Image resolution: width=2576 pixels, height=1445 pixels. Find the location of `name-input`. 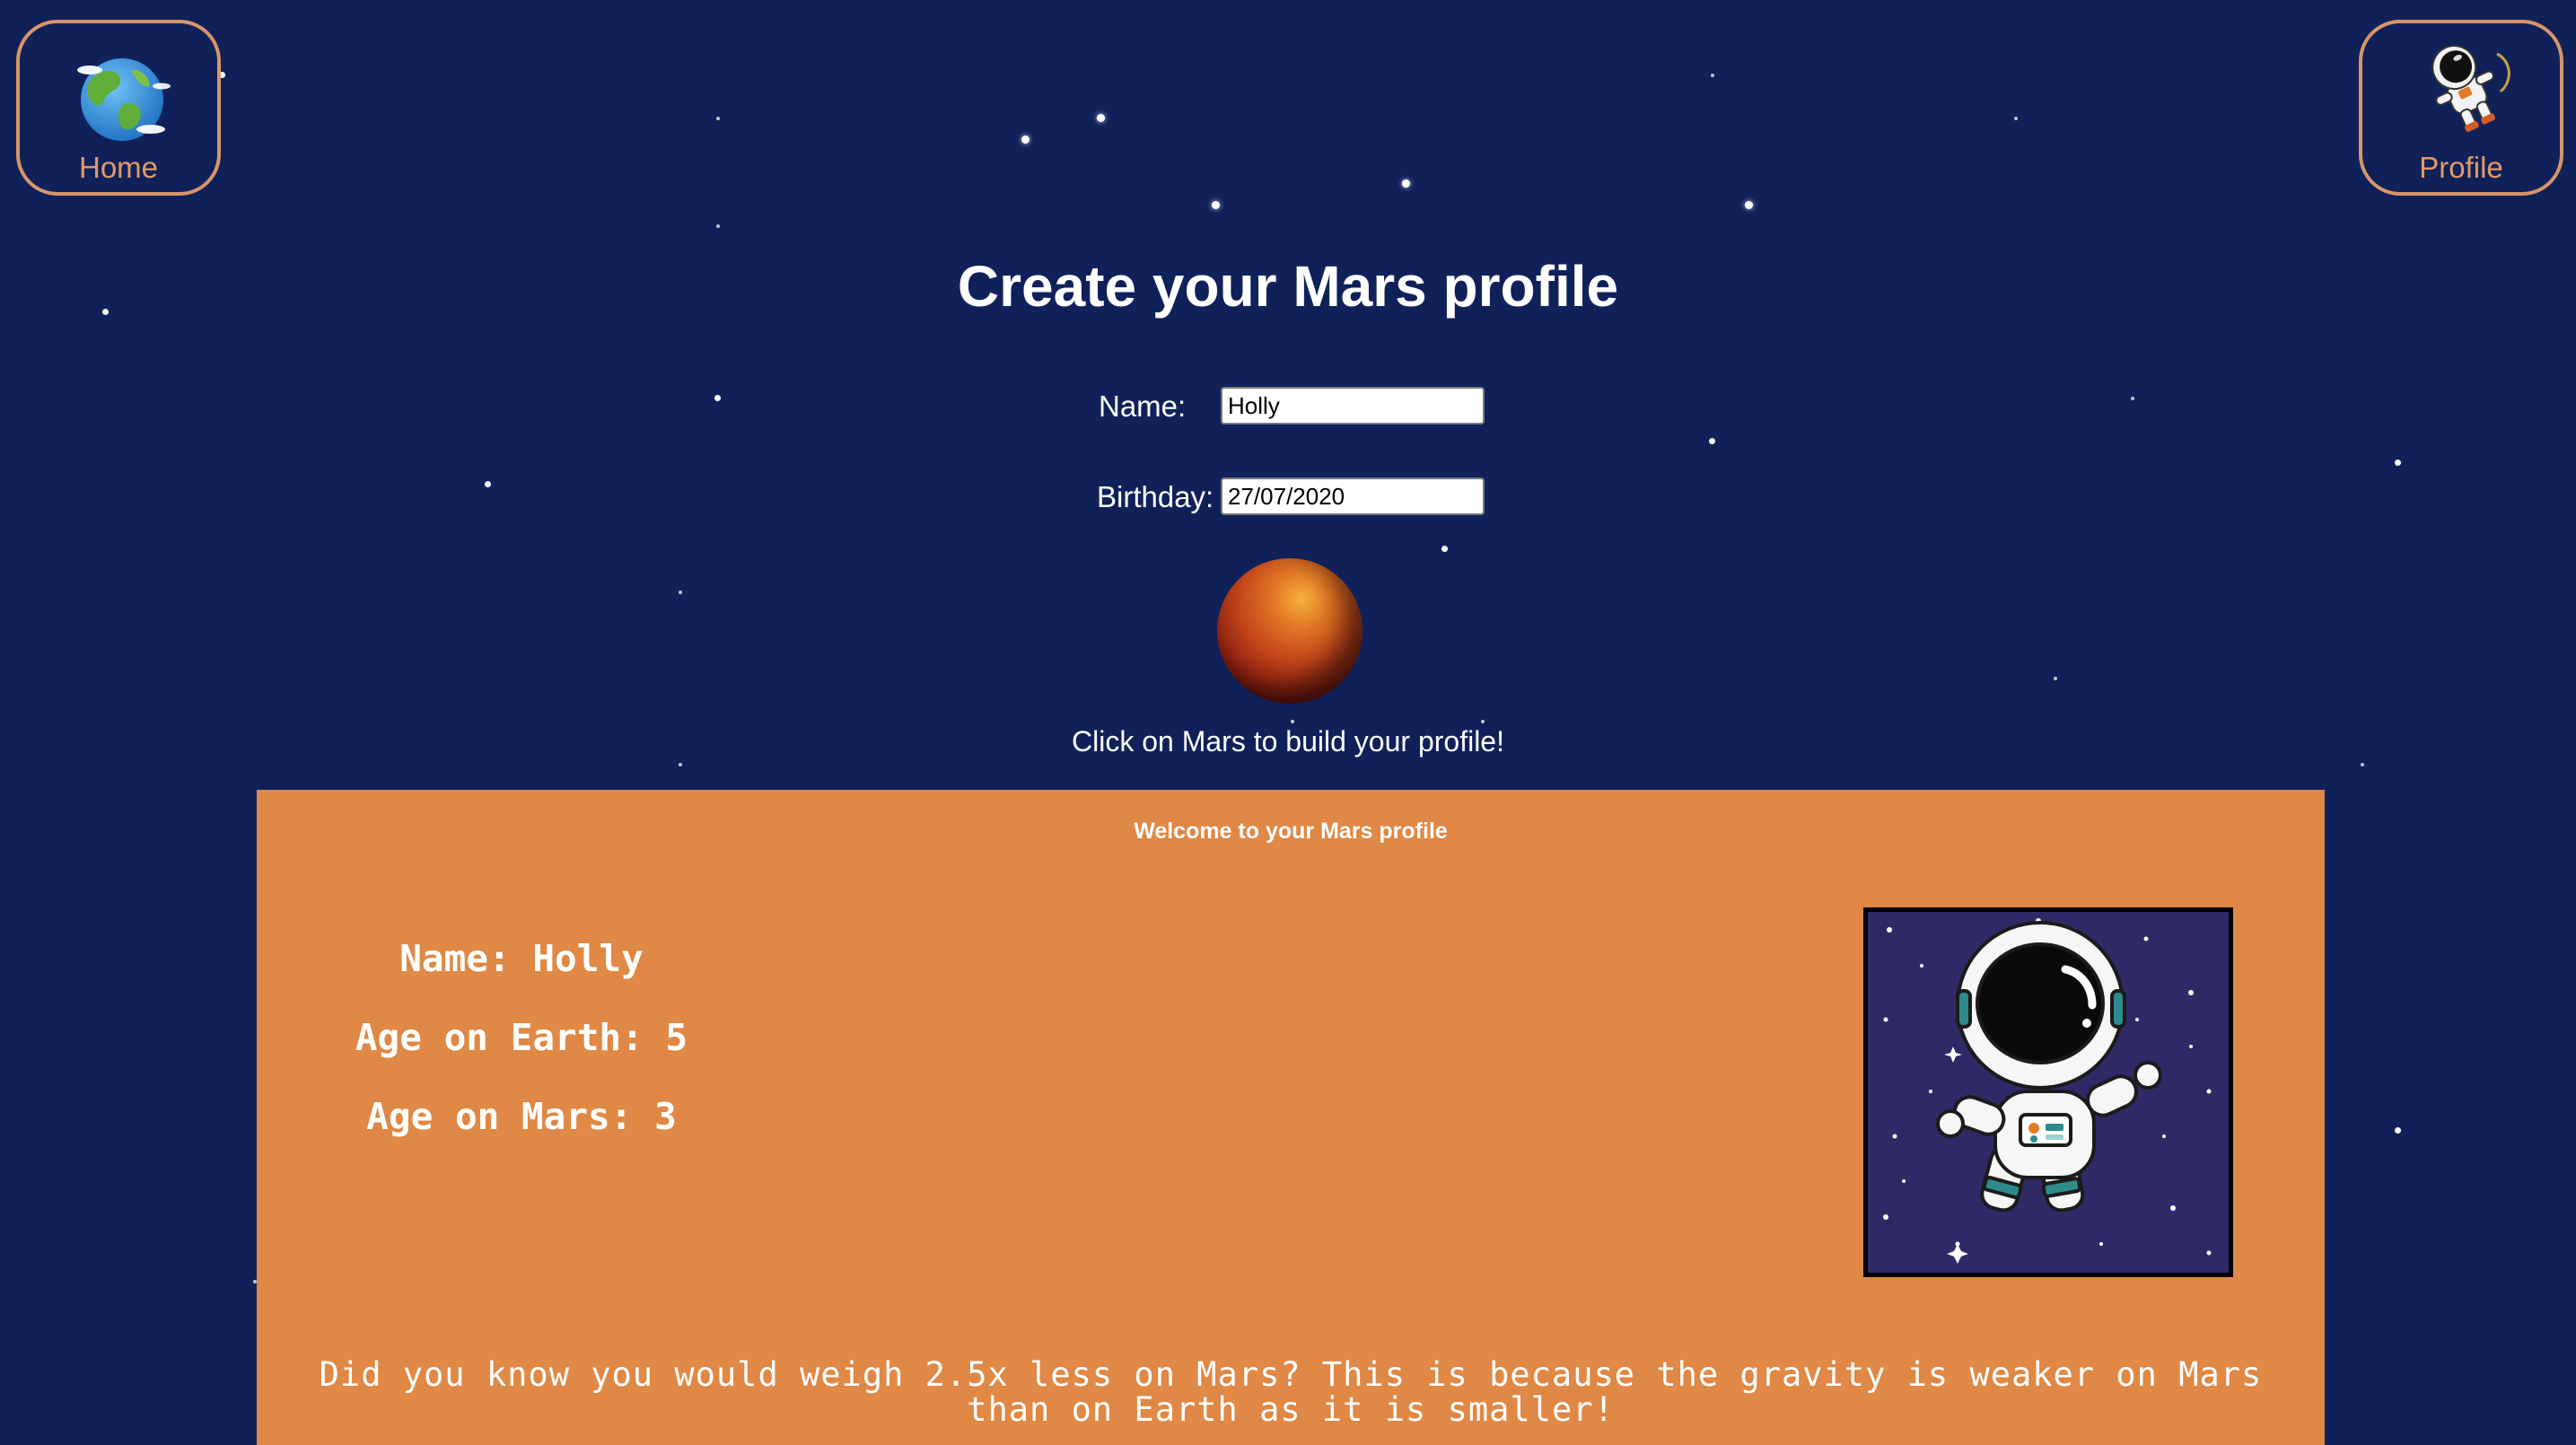

name-input is located at coordinates (1353, 406).